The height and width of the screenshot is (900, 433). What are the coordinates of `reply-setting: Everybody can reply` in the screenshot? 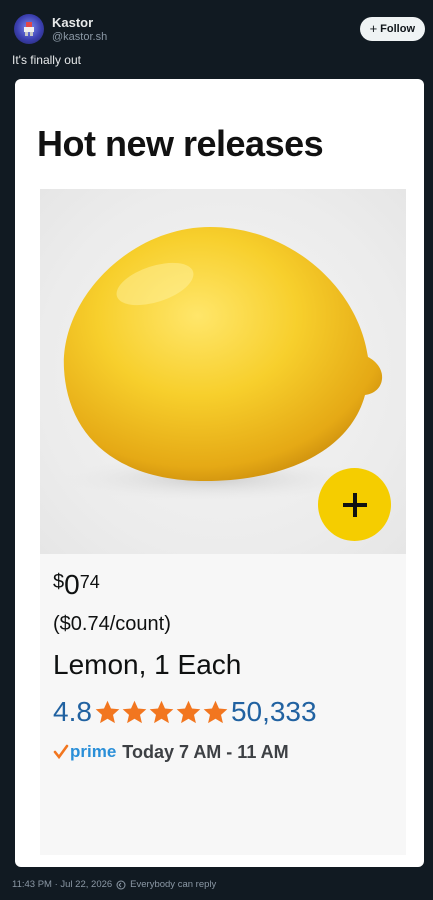 It's located at (173, 884).